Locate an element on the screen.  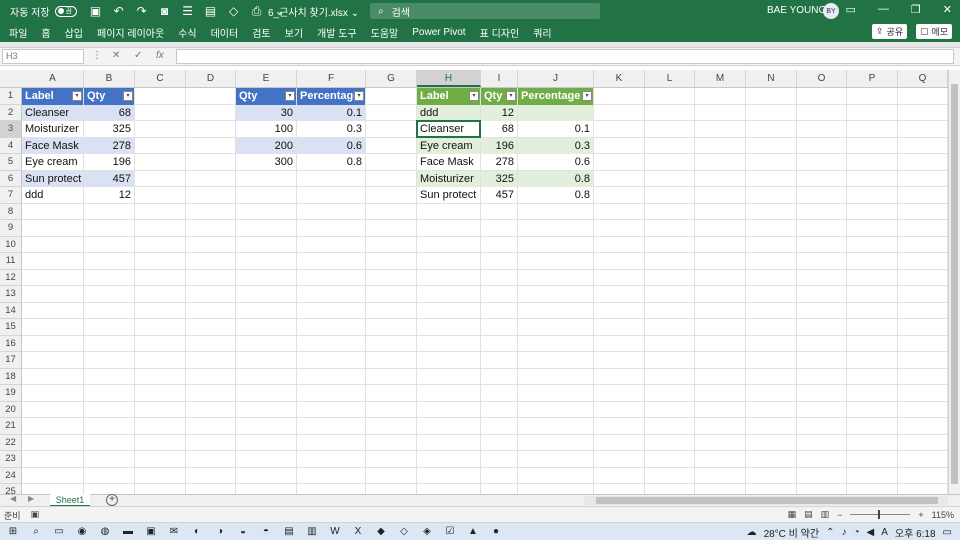
insert-function-button: fx is located at coordinates (160, 55).